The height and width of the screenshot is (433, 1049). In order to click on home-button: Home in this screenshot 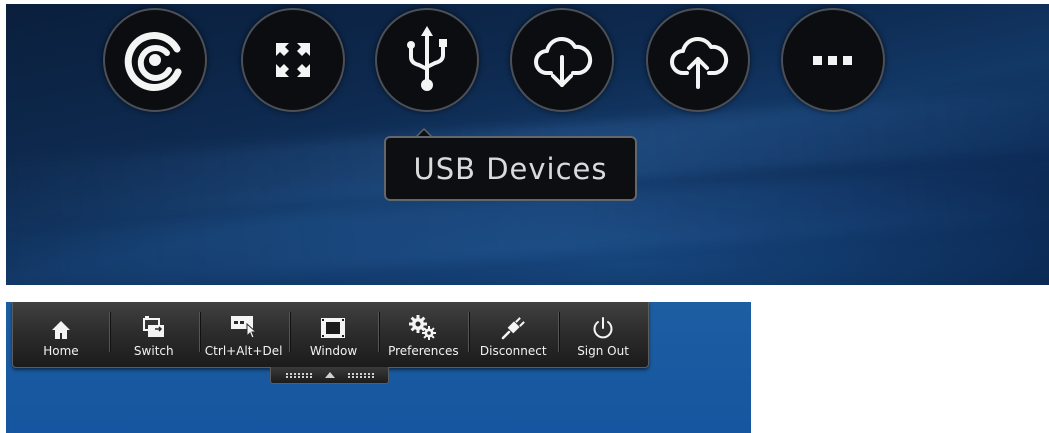, I will do `click(61, 334)`.